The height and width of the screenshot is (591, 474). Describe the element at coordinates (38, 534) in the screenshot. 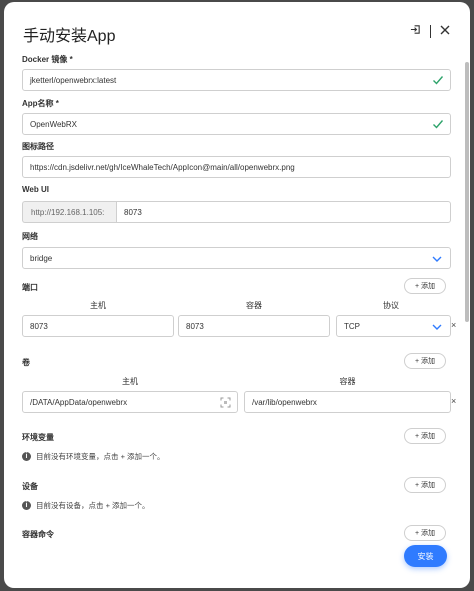

I see `cmd-label: 容器命令` at that location.